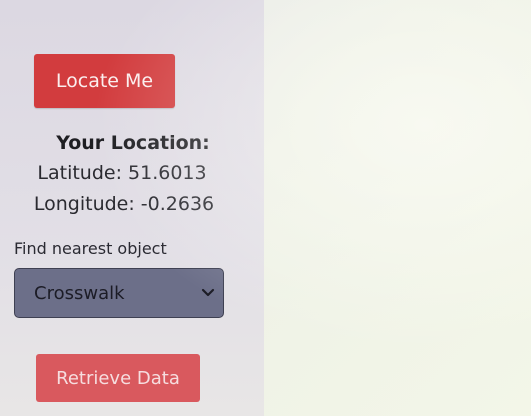 This screenshot has width=531, height=416. Describe the element at coordinates (79, 293) in the screenshot. I see `select-value: Crosswalk` at that location.